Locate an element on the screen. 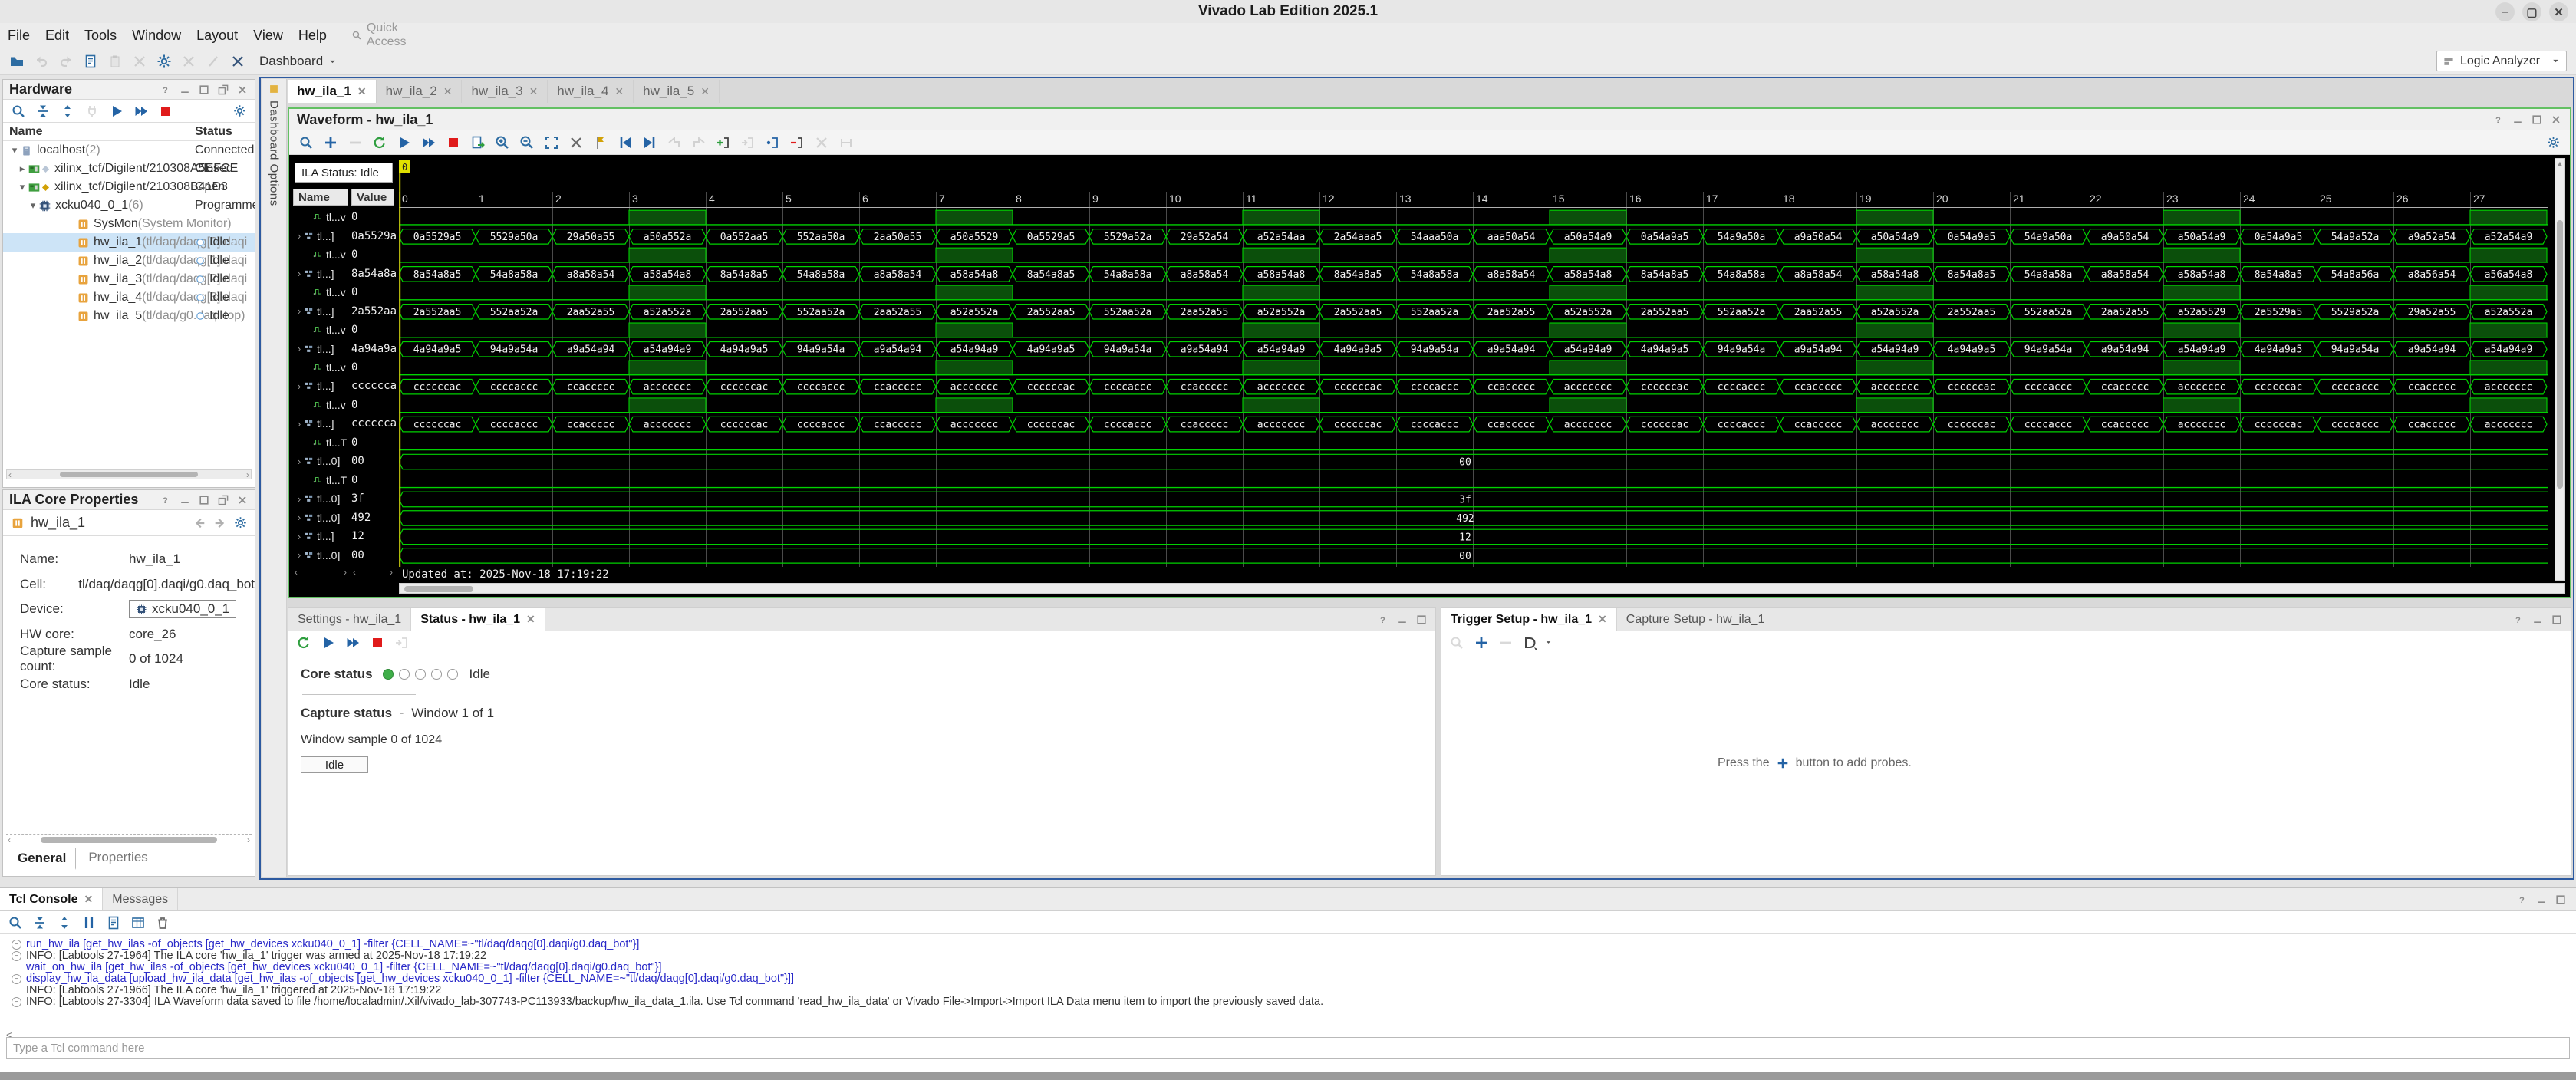 This screenshot has width=2576, height=1080. toggle-cursor-icon is located at coordinates (576, 143).